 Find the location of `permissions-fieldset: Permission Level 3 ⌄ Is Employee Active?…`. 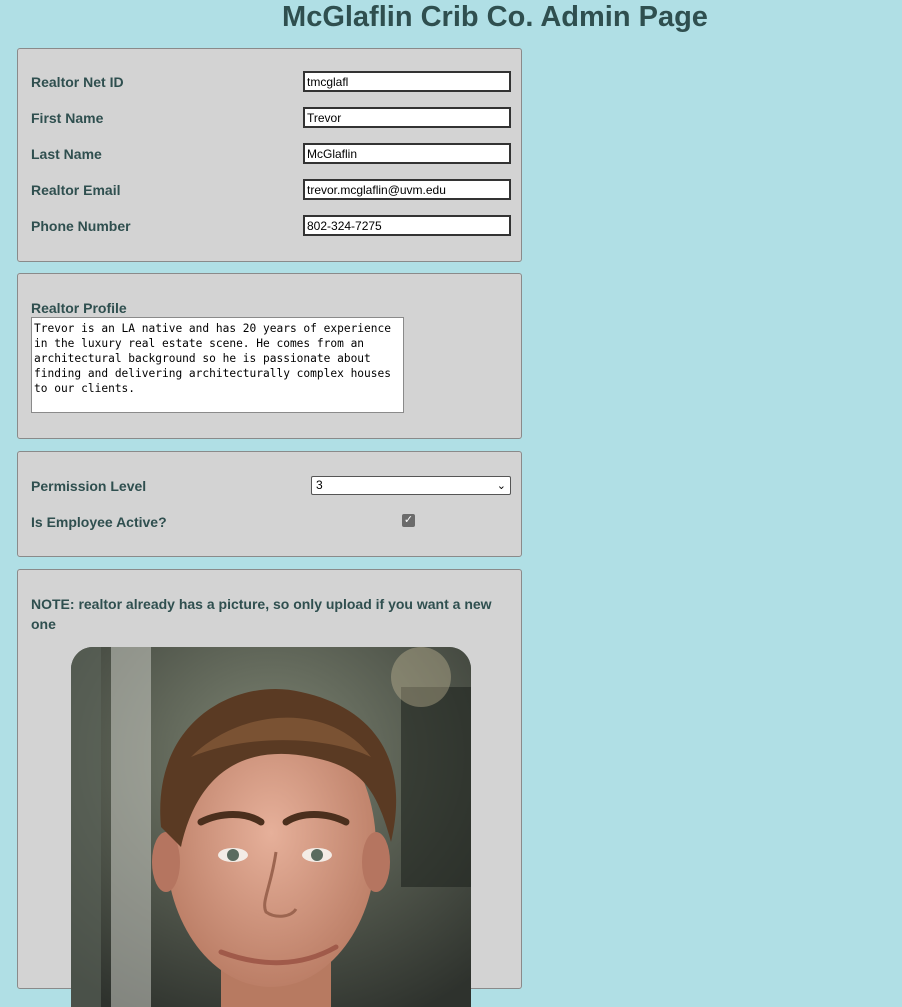

permissions-fieldset: Permission Level 3 ⌄ Is Employee Active?… is located at coordinates (269, 504).